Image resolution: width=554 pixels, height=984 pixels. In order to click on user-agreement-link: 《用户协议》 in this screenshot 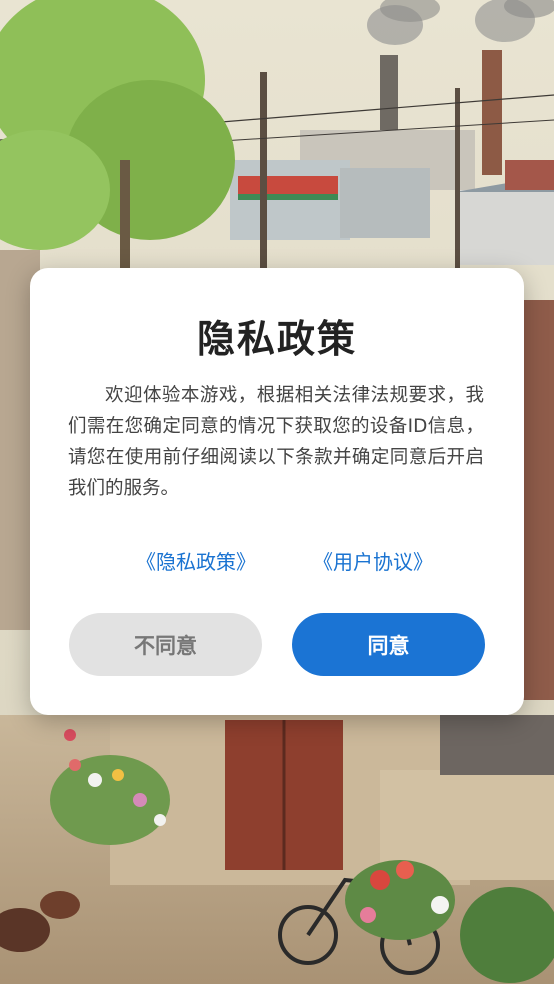, I will do `click(373, 560)`.